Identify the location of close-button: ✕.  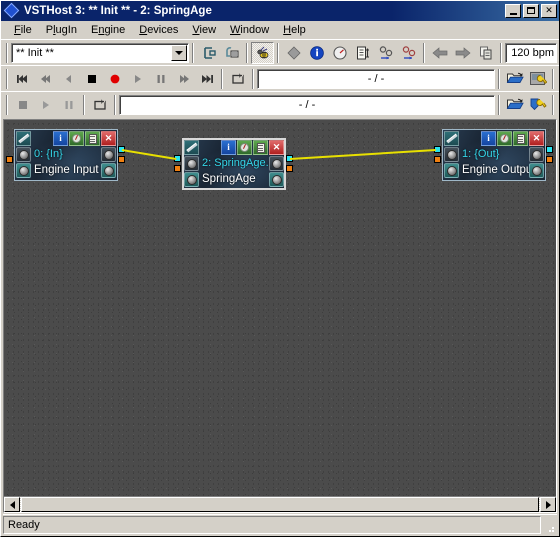
(549, 11).